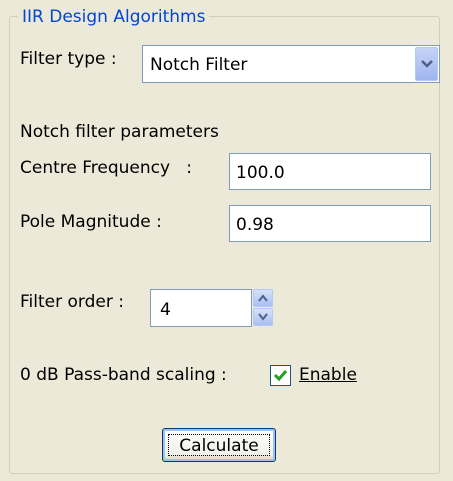 The height and width of the screenshot is (481, 453). Describe the element at coordinates (114, 17) in the screenshot. I see `group-title: IIR Design Algorithms` at that location.